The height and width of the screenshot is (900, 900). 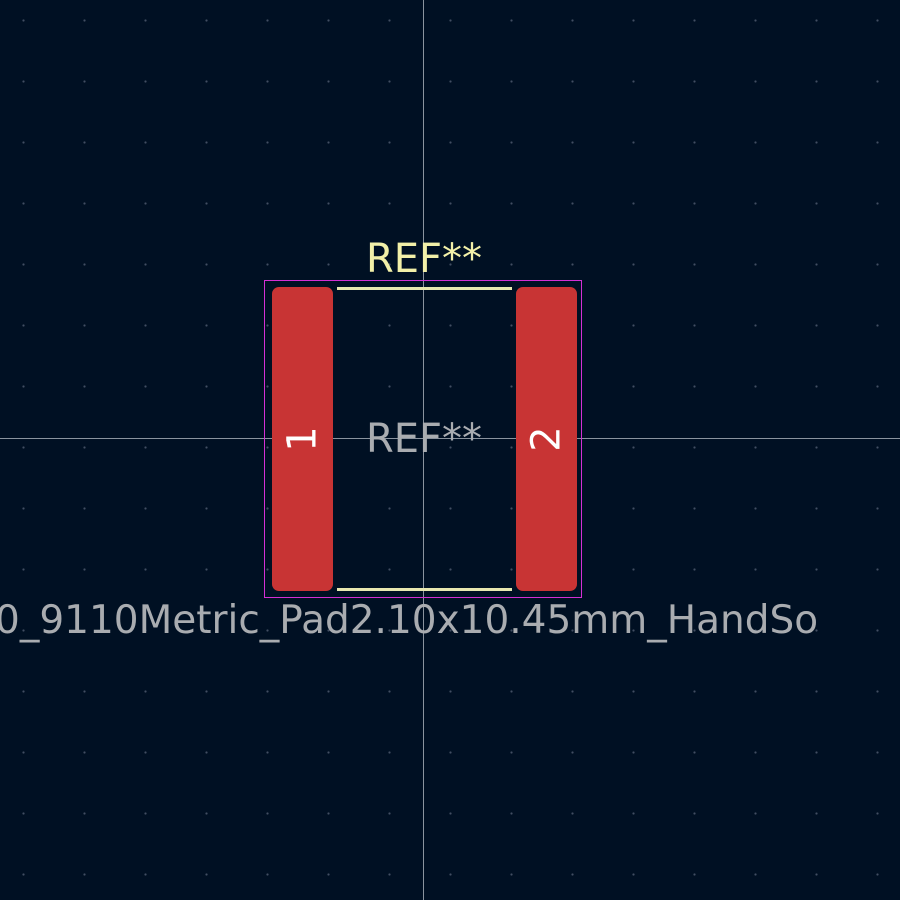 I want to click on pad-number-2: 2, so click(x=546, y=439).